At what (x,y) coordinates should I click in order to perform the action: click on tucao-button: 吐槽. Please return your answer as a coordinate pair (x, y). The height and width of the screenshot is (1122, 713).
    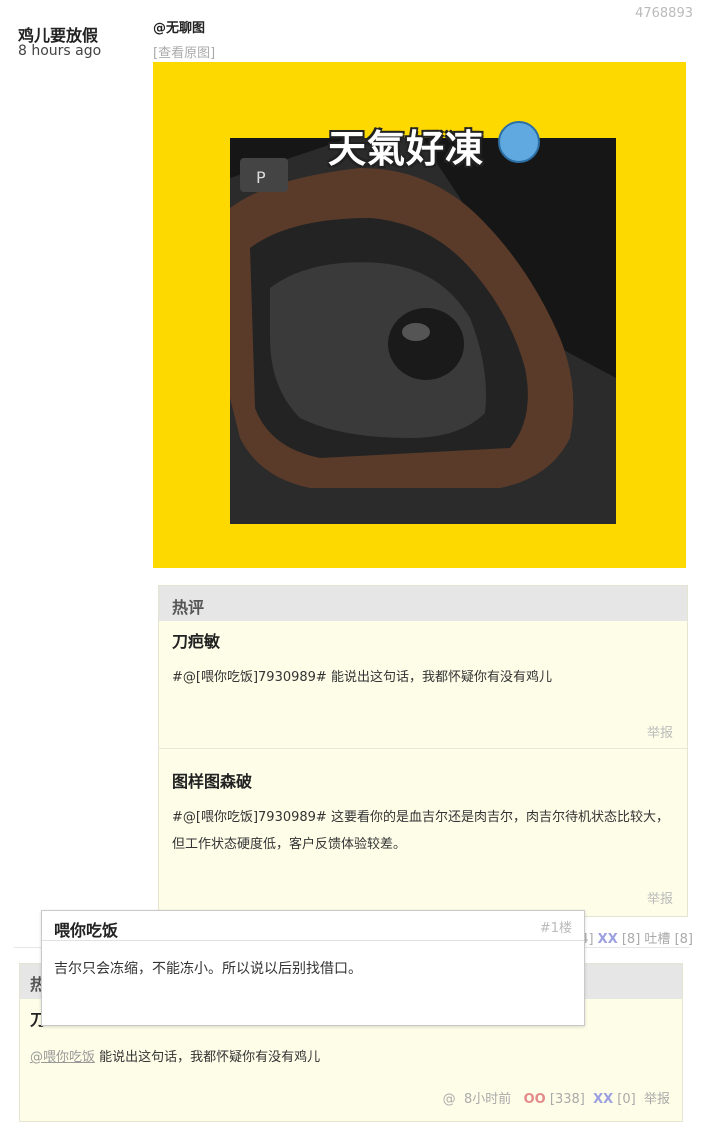
    Looking at the image, I should click on (657, 939).